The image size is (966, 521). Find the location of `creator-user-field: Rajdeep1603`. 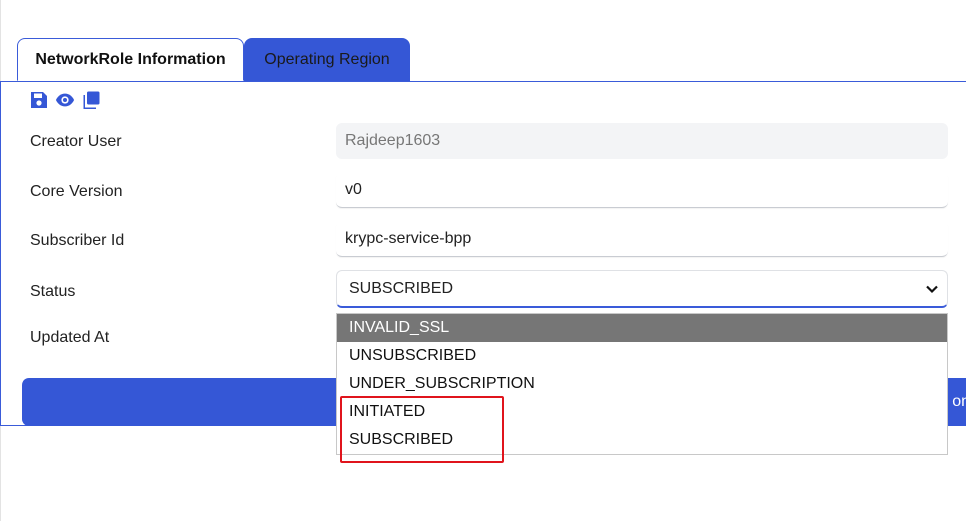

creator-user-field: Rajdeep1603 is located at coordinates (642, 141).